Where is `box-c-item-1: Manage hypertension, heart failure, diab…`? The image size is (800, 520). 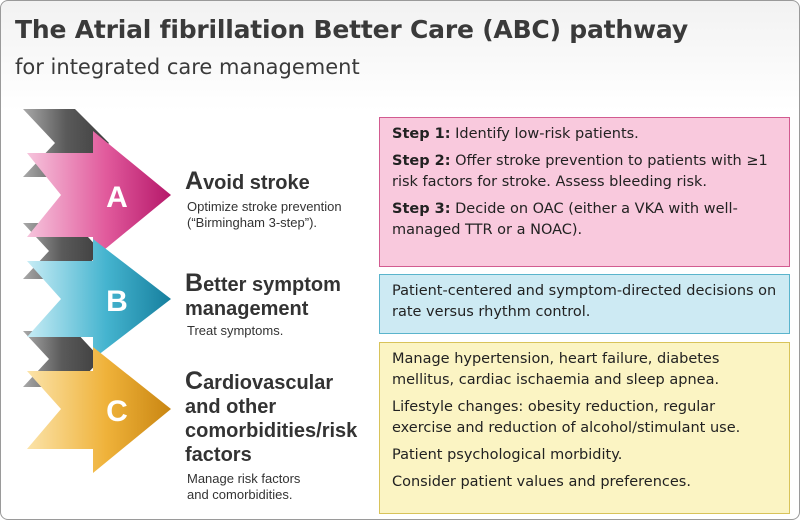
box-c-item-1: Manage hypertension, heart failure, diab… is located at coordinates (556, 369).